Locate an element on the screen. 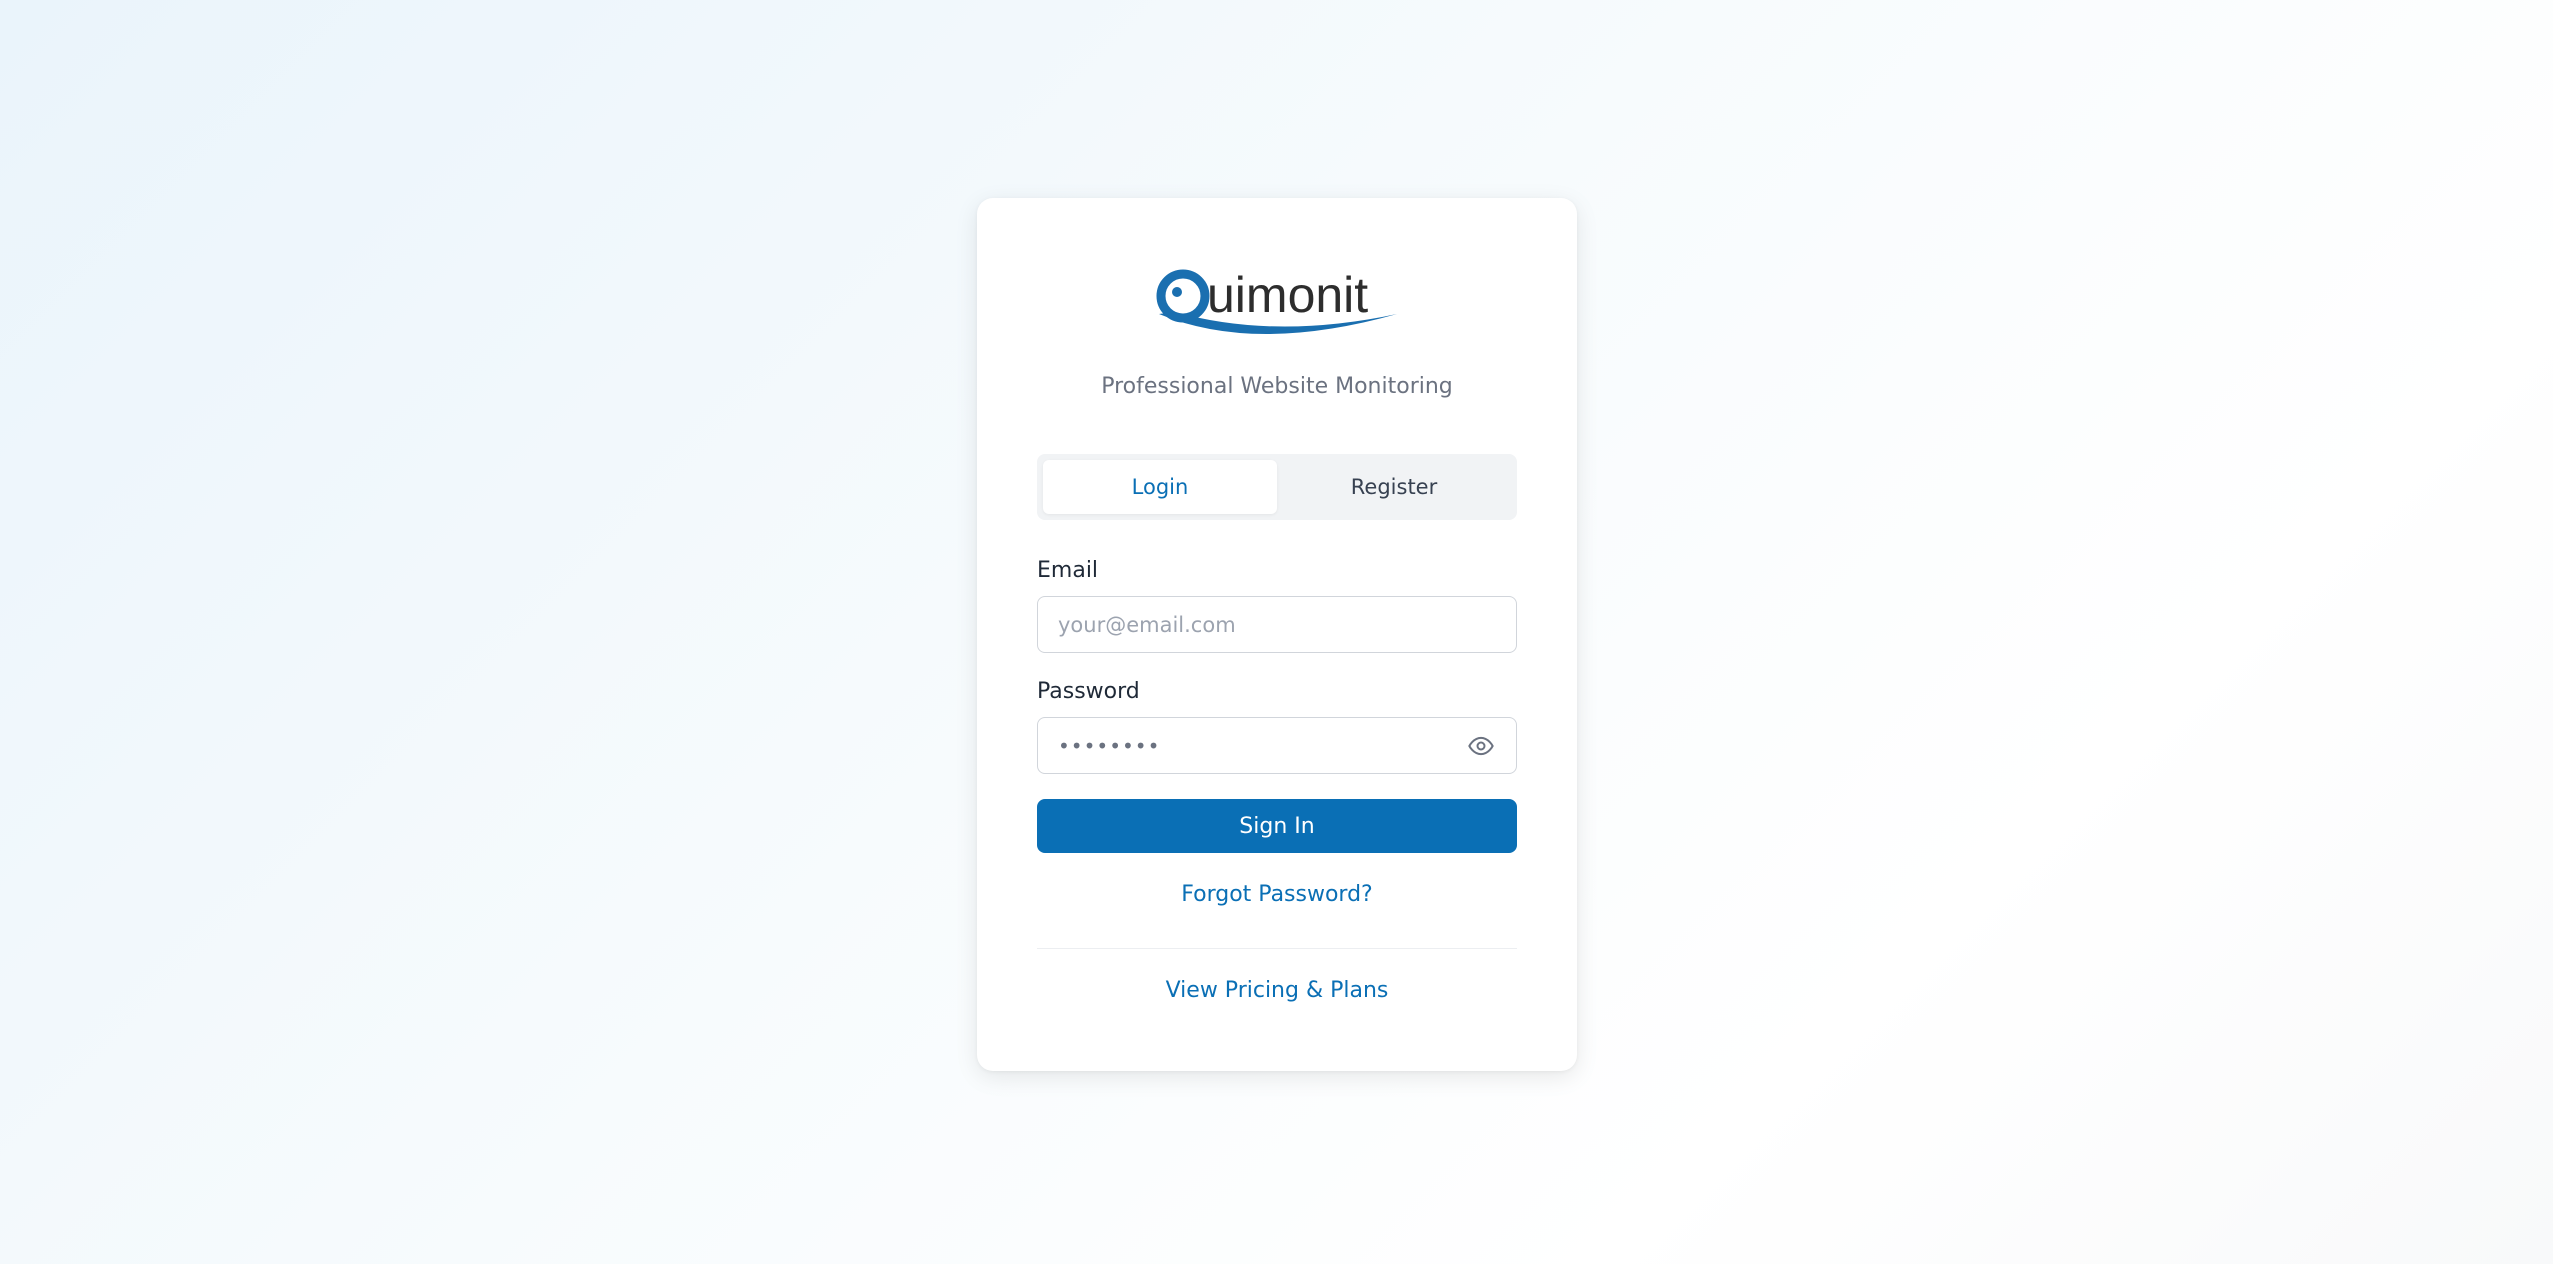 Image resolution: width=2553 pixels, height=1264 pixels. pricing-link: View Pricing & Plans is located at coordinates (1277, 990).